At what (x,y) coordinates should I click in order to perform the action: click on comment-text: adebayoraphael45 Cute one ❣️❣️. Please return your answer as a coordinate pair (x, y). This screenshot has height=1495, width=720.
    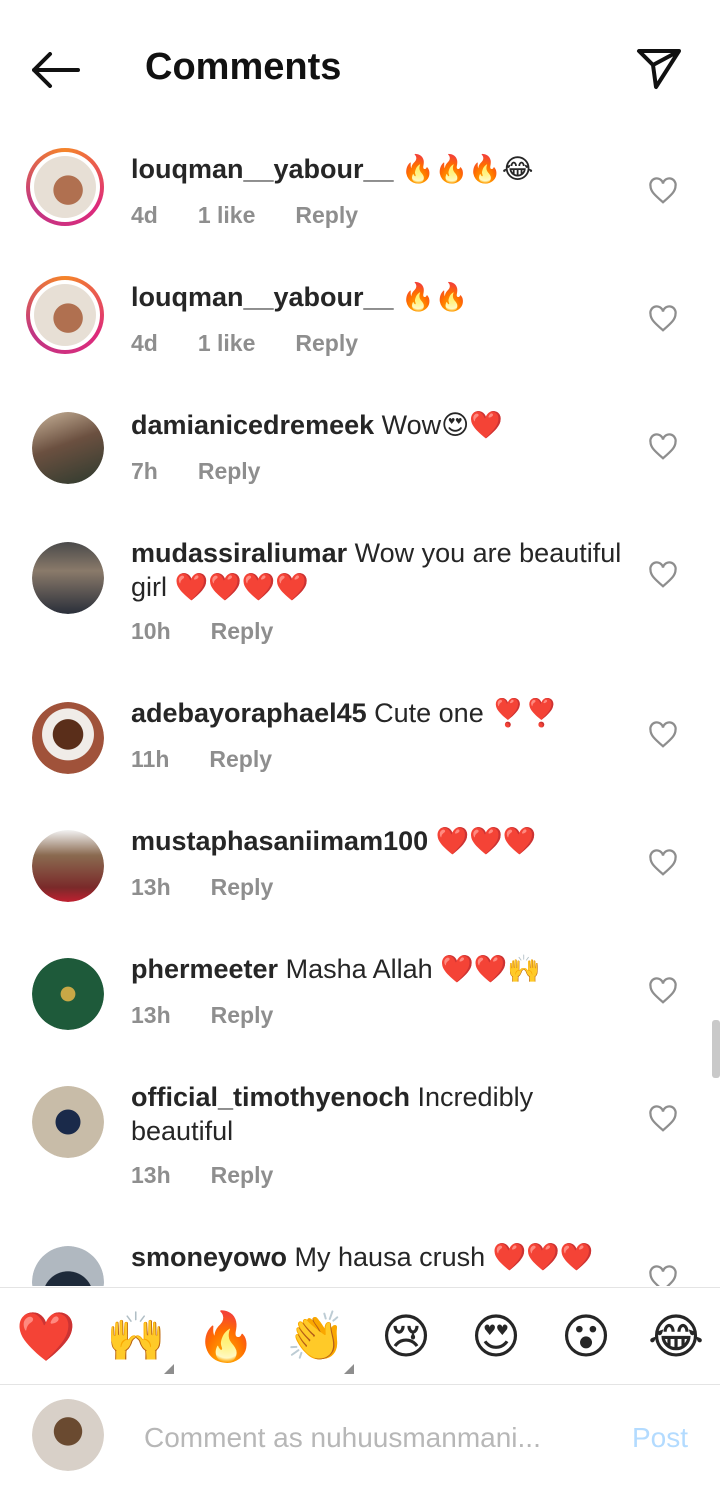
    Looking at the image, I should click on (381, 713).